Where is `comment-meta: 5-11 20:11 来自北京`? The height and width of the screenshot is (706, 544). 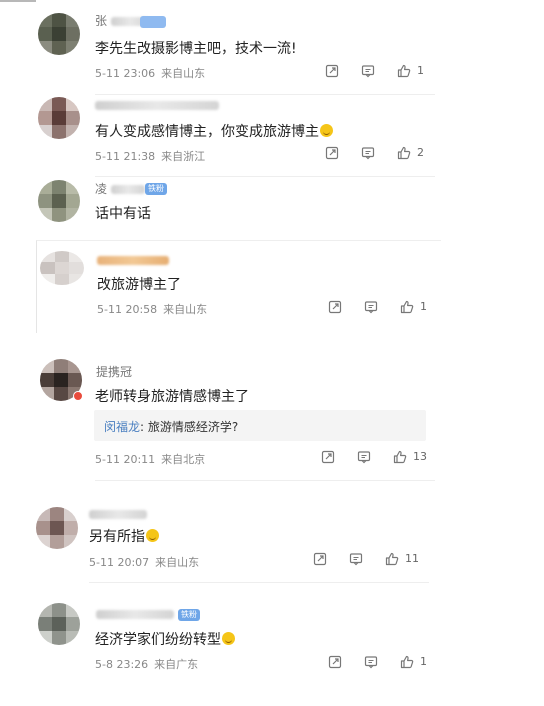 comment-meta: 5-11 20:11 来自北京 is located at coordinates (150, 459).